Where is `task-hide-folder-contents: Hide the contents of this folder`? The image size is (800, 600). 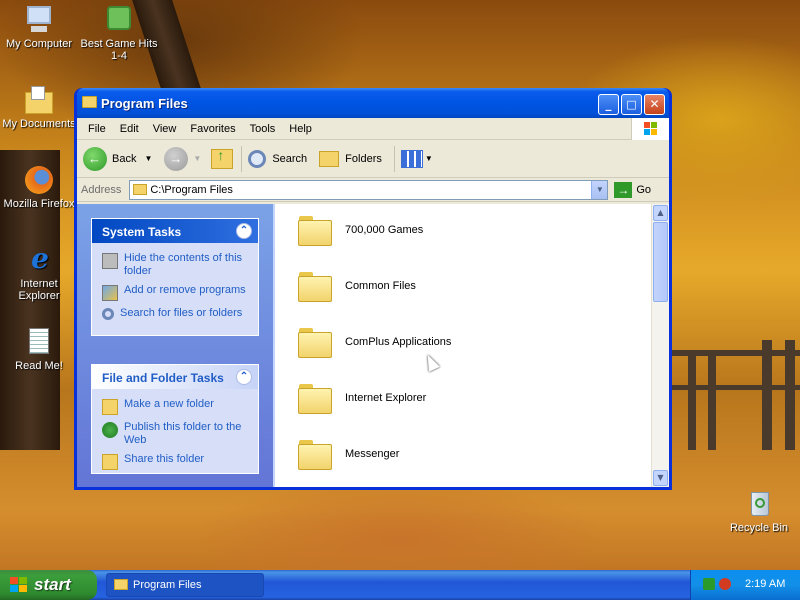
task-hide-folder-contents: Hide the contents of this folder is located at coordinates (175, 265).